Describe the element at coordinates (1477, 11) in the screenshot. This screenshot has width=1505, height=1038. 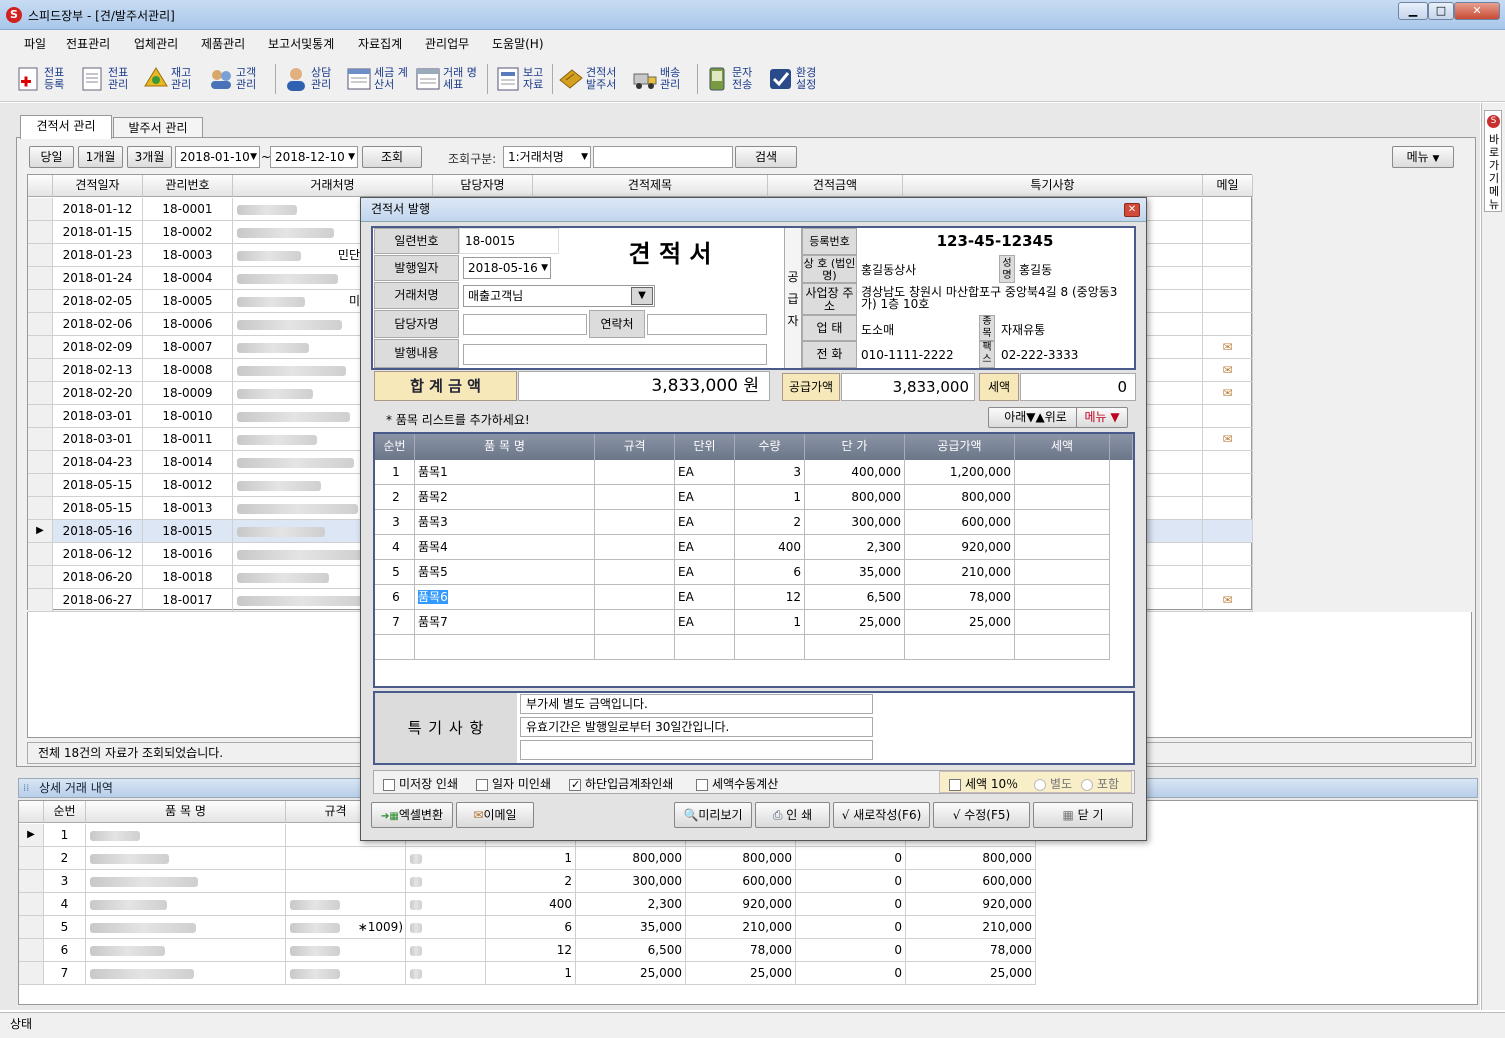
I see `close-window-button: ✕` at that location.